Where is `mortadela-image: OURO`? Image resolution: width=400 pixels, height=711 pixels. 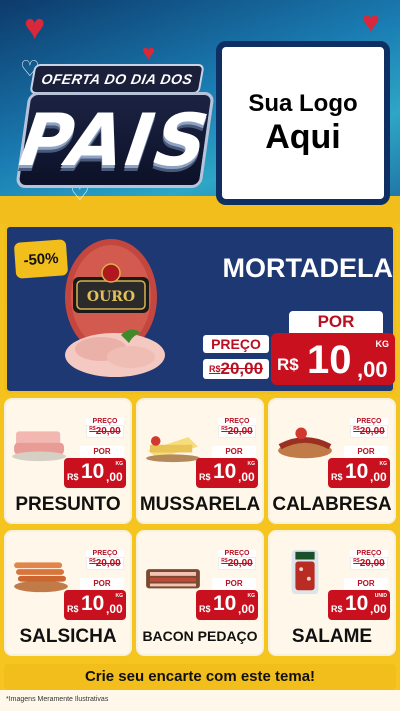
mortadela-image: OURO is located at coordinates (115, 308).